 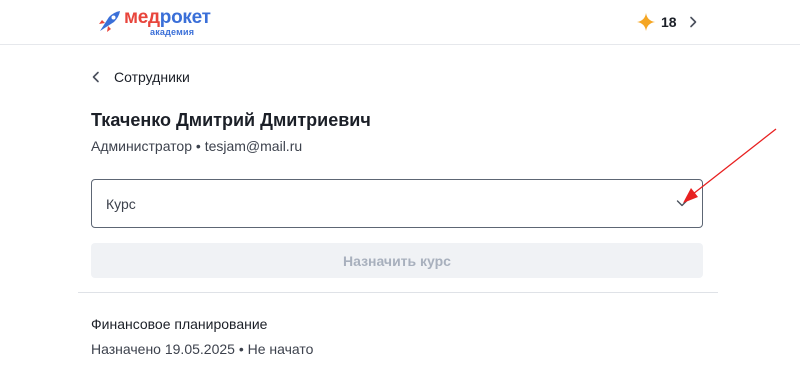 What do you see at coordinates (398, 292) in the screenshot?
I see `section-divider` at bounding box center [398, 292].